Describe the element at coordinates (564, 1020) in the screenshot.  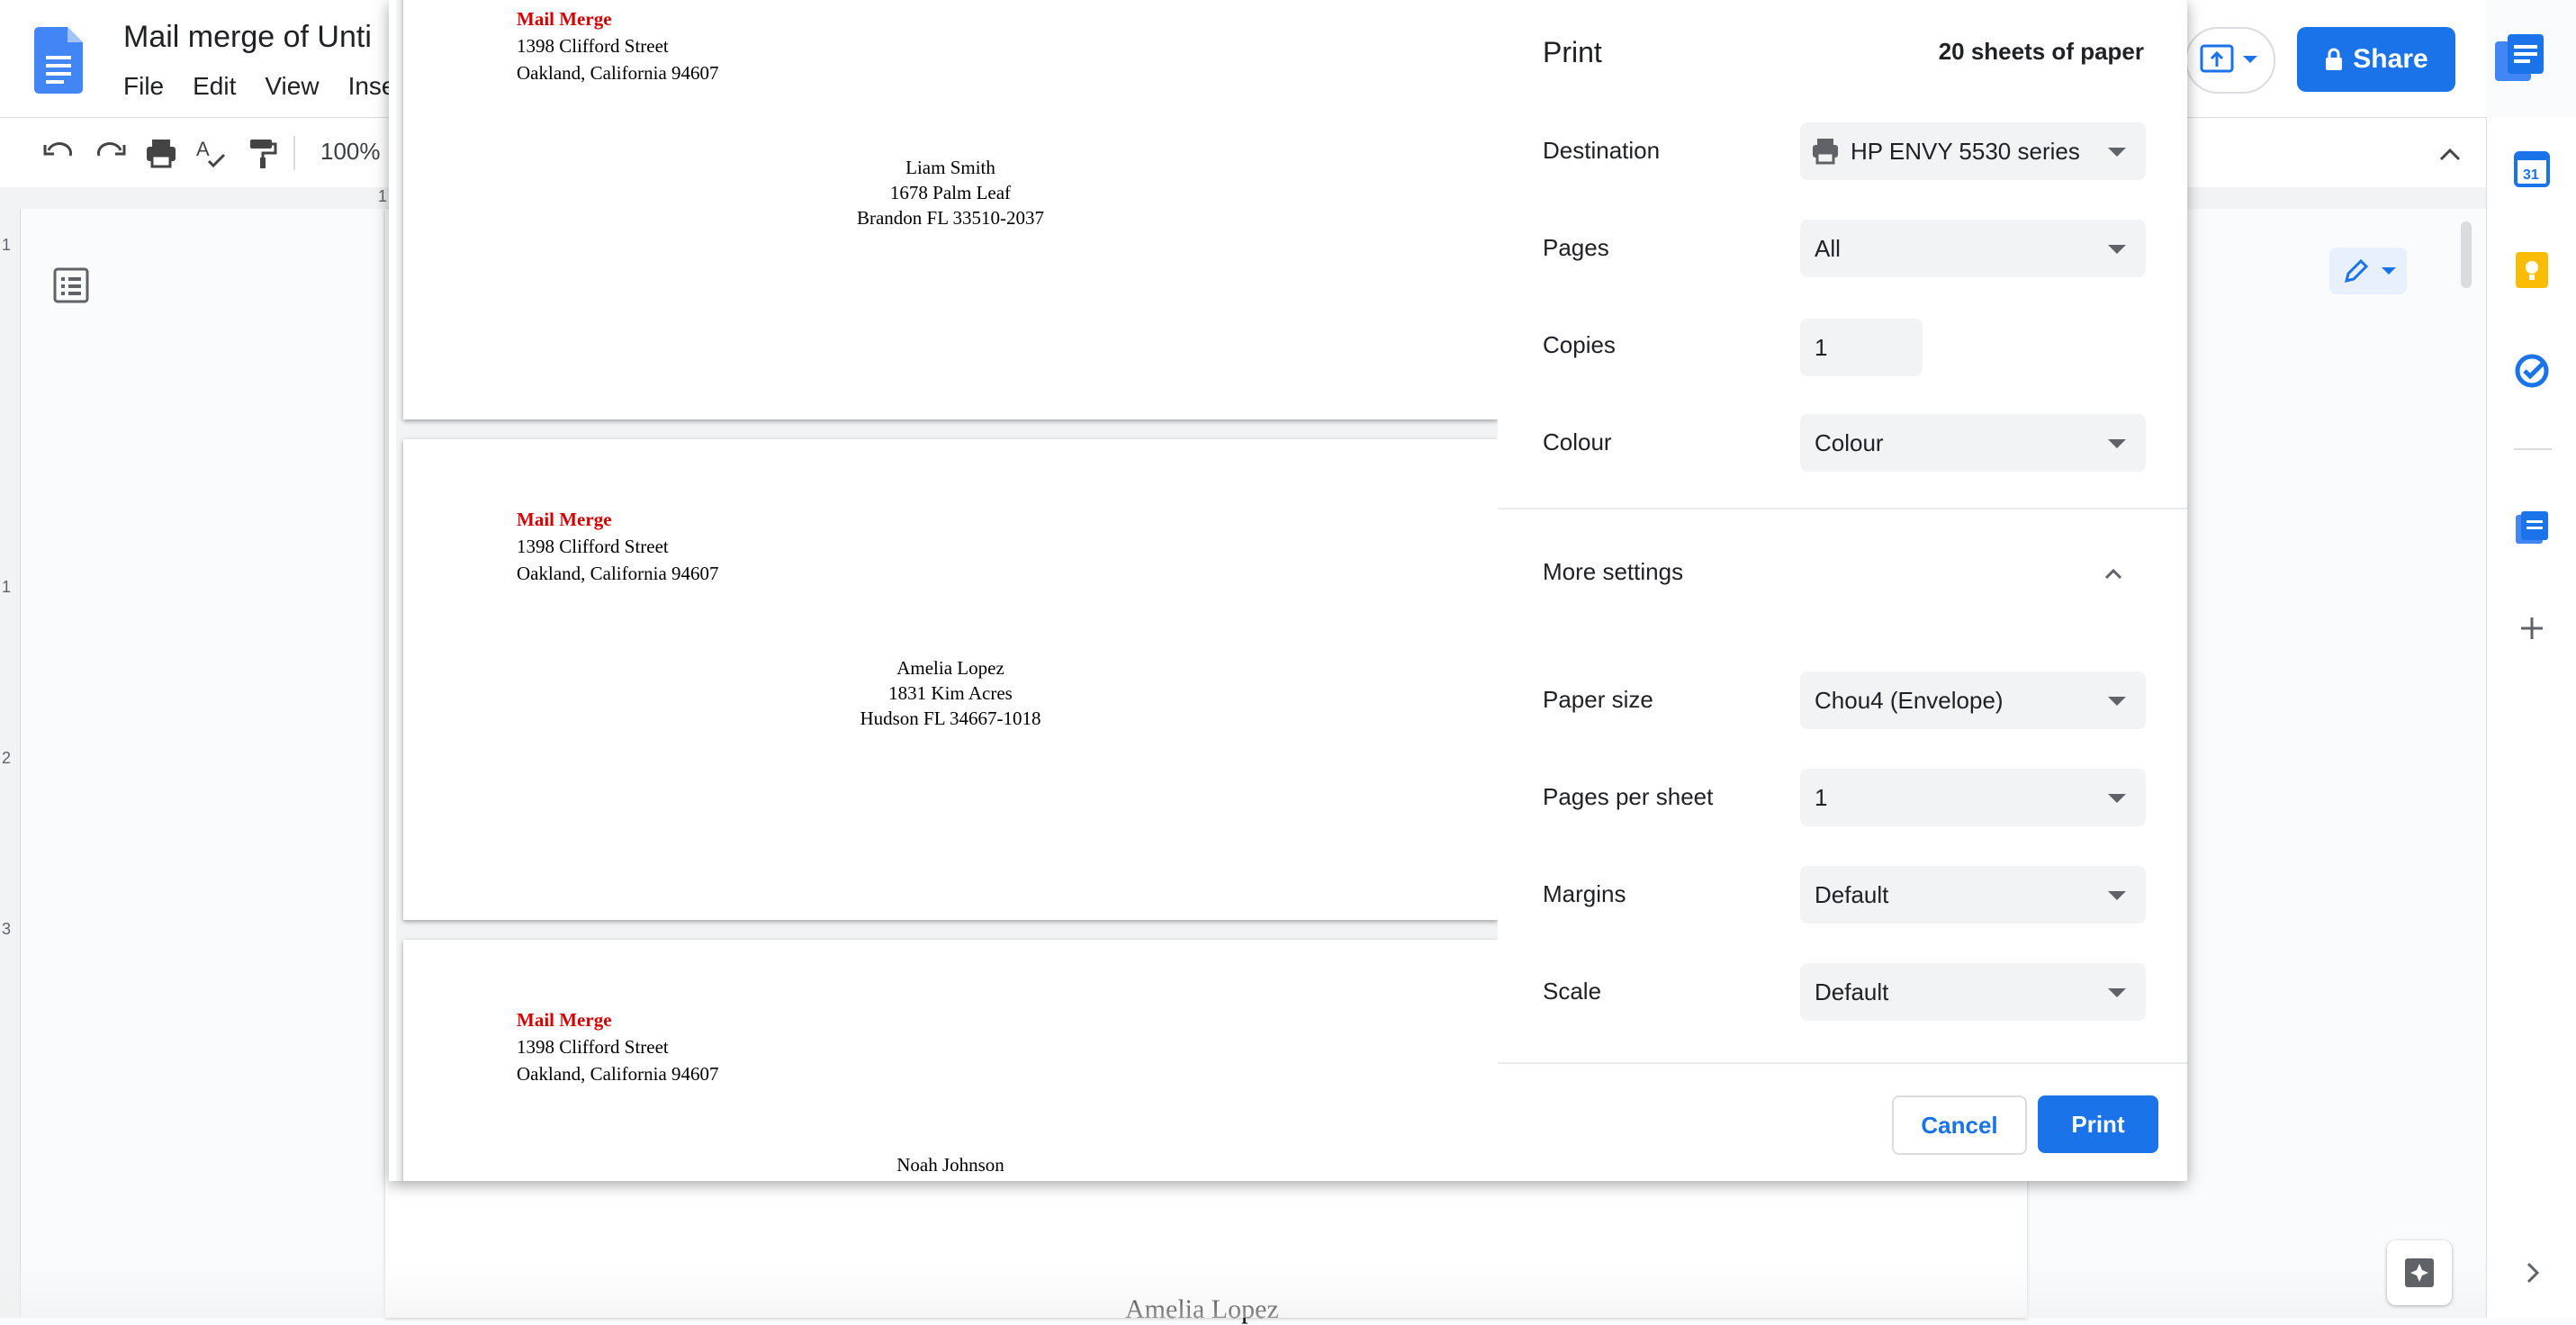
I see `return-company: Mail Merge` at that location.